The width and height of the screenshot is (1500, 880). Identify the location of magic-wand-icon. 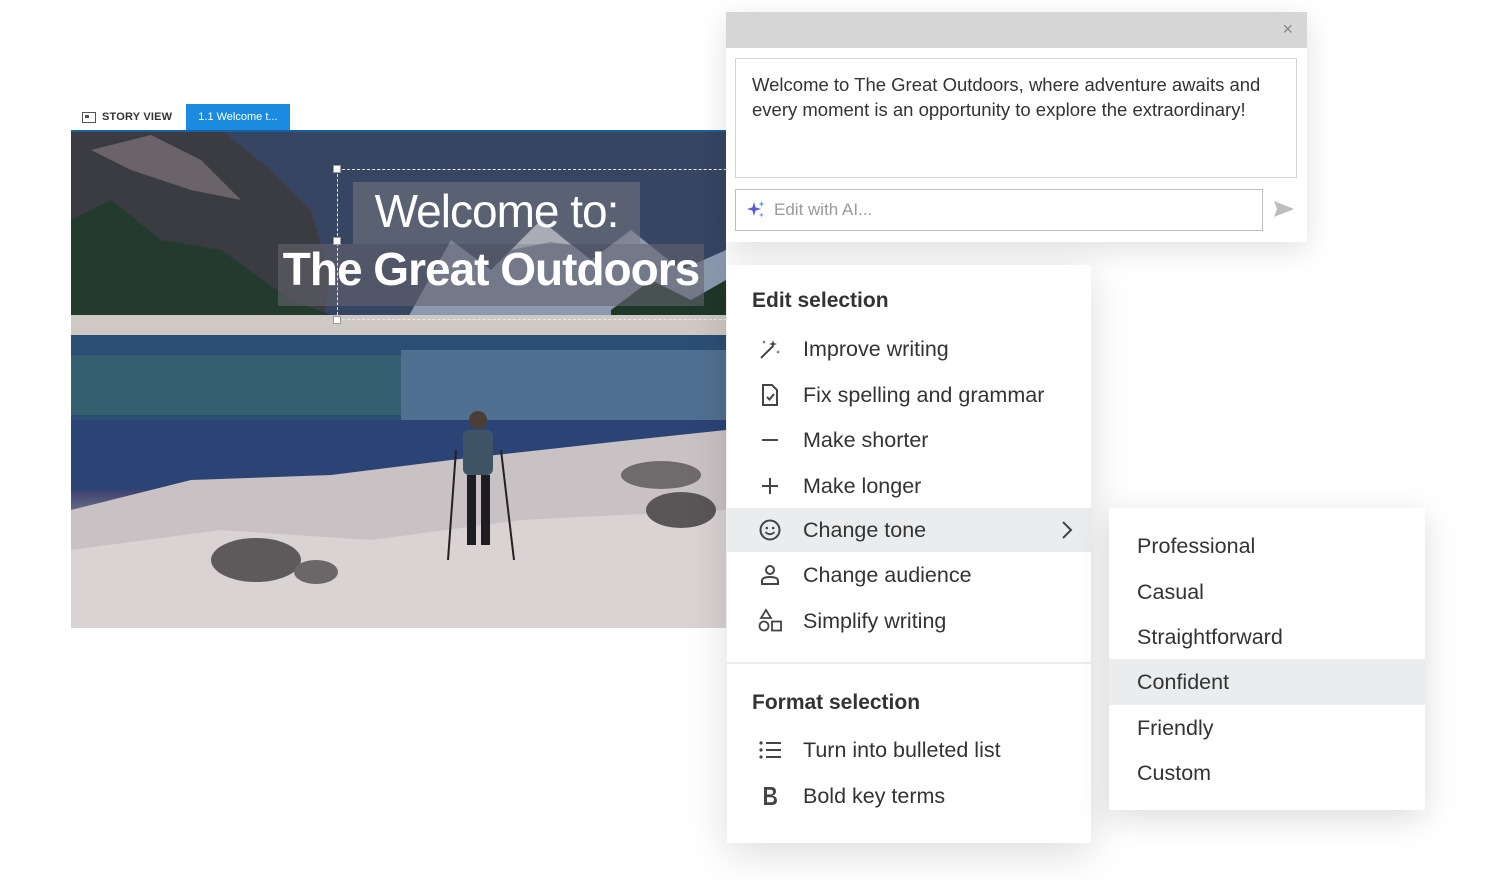
(770, 349).